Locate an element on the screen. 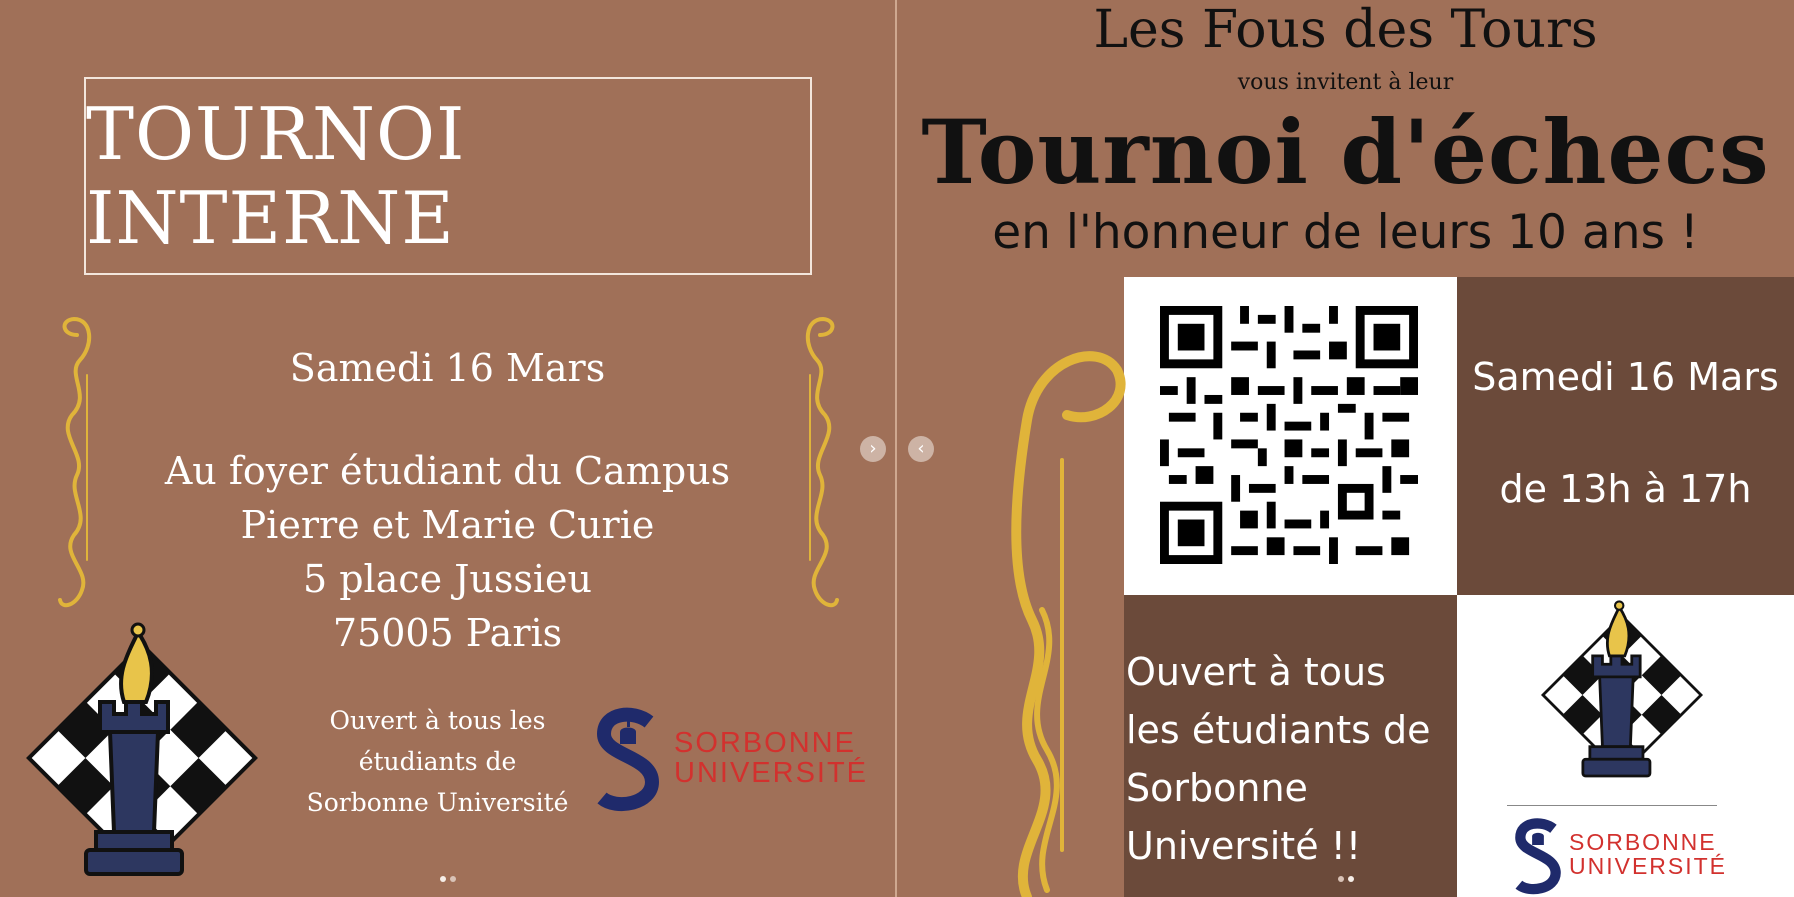  headline: Tournoi d'échecs is located at coordinates (1345, 152).